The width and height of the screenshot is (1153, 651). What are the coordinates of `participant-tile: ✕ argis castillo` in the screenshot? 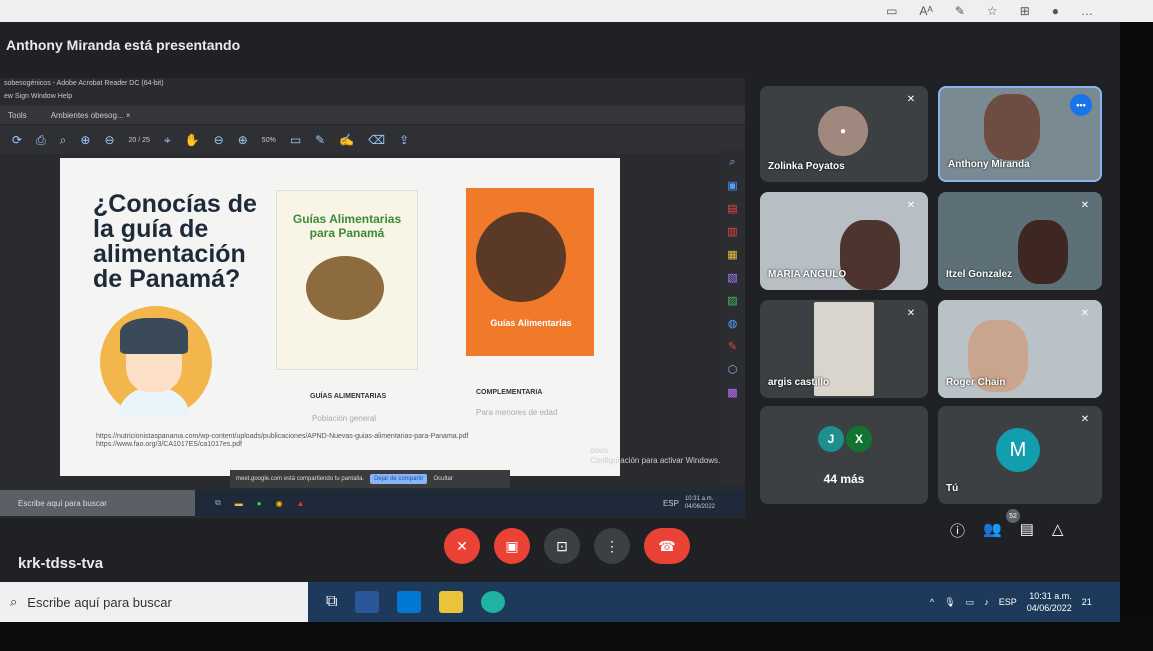 It's located at (844, 349).